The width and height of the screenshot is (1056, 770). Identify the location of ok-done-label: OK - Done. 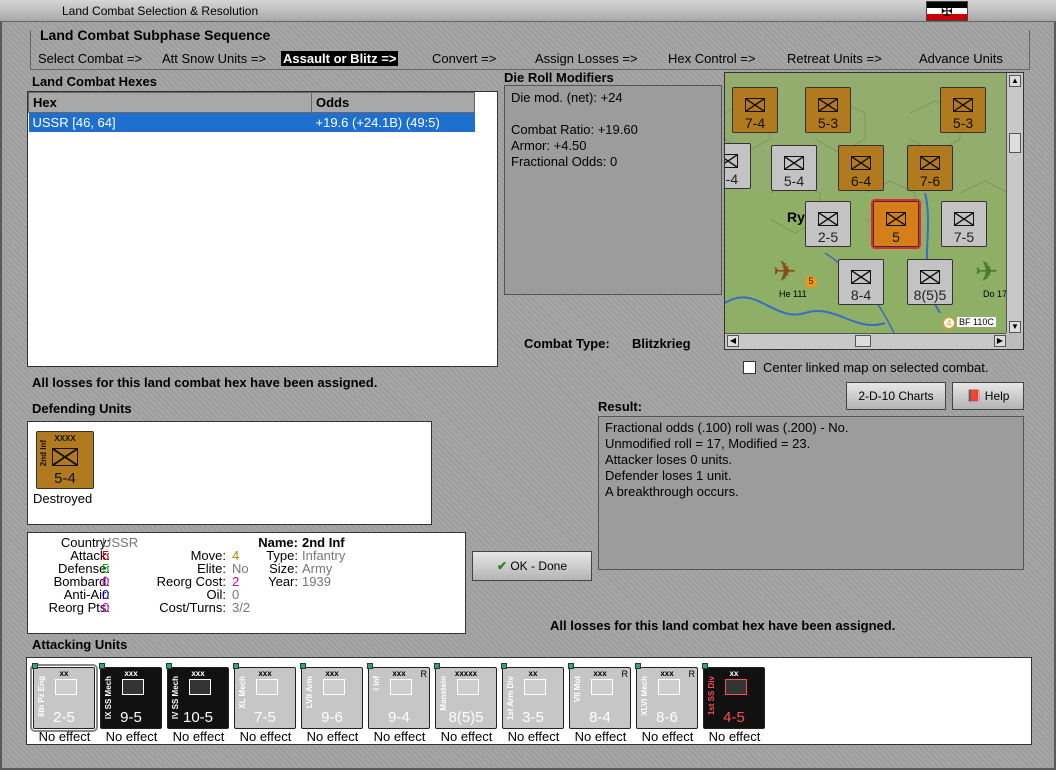
(539, 566).